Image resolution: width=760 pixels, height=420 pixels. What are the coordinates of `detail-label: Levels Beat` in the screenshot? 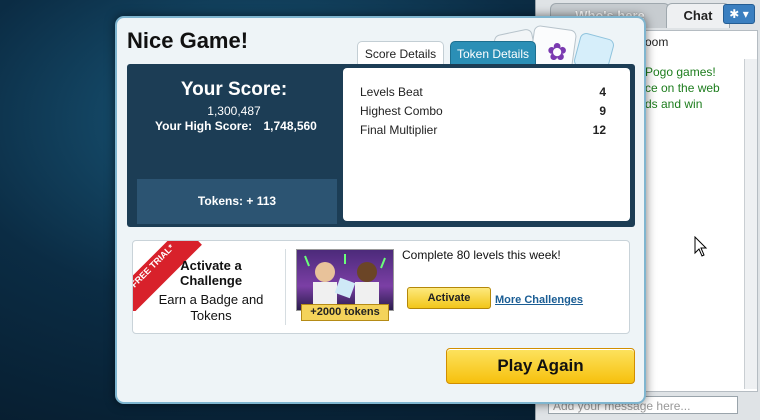 It's located at (391, 92).